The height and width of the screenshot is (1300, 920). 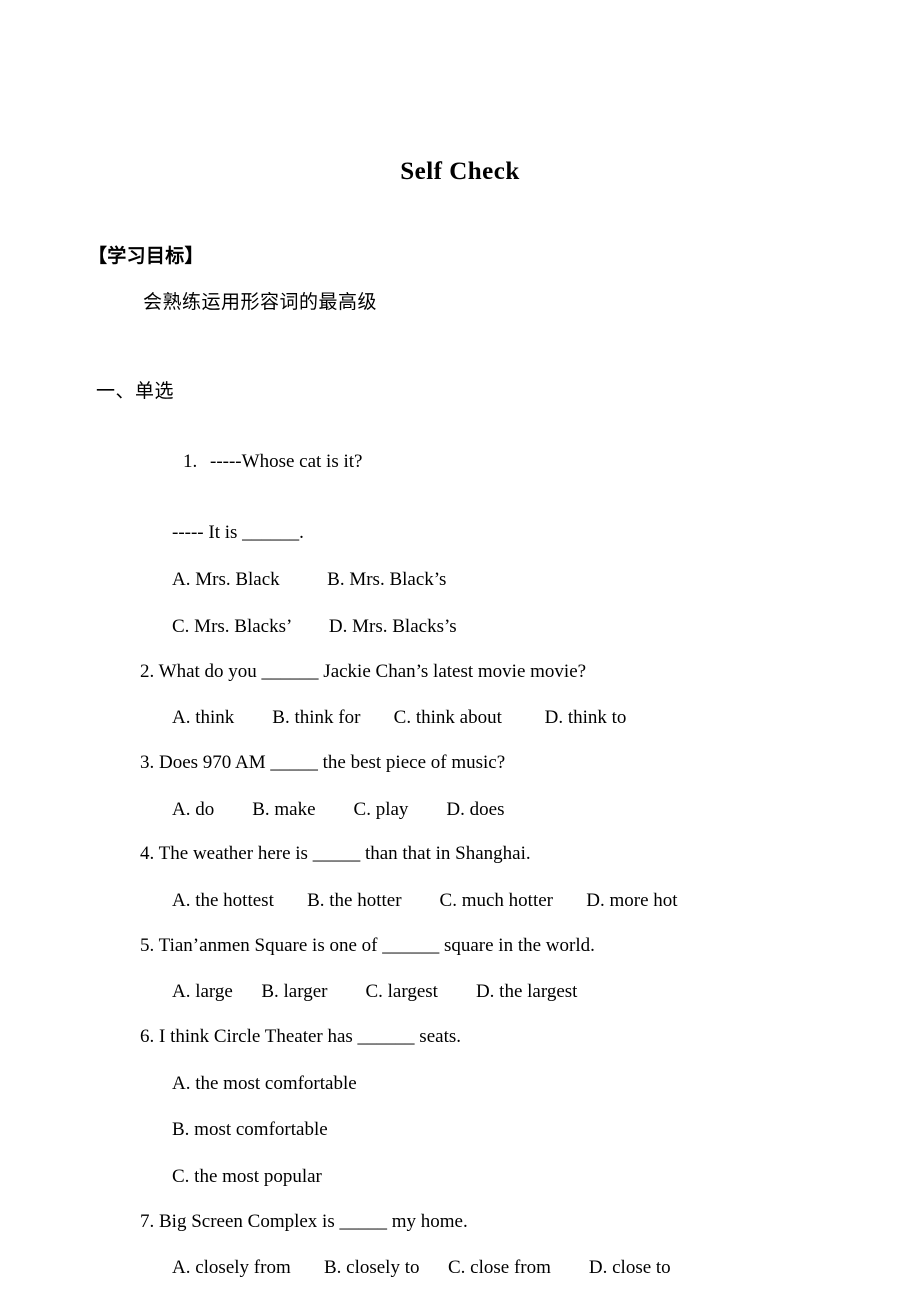 I want to click on question-stem: 7. Big Screen Complex is _____ my home., so click(x=304, y=1221).